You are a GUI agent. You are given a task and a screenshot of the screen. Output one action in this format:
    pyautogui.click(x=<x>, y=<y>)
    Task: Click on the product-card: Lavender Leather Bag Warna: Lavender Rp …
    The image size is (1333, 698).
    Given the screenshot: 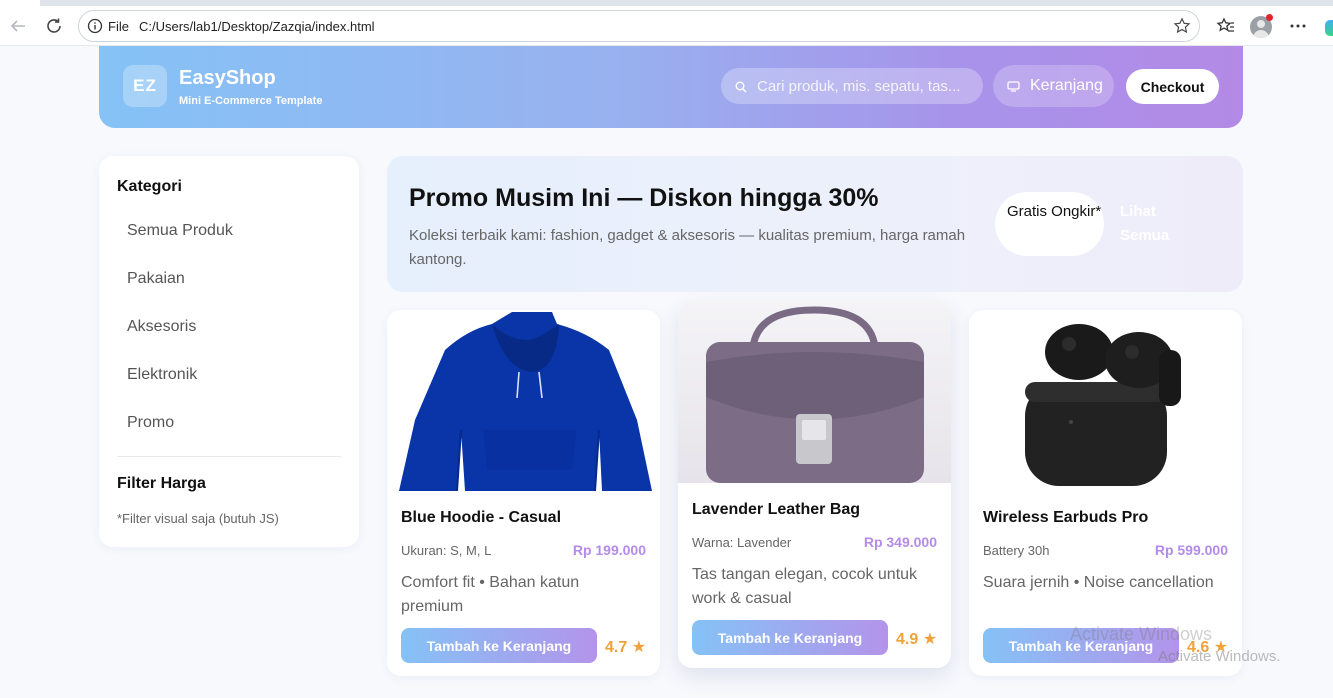 What is the action you would take?
    pyautogui.click(x=814, y=485)
    